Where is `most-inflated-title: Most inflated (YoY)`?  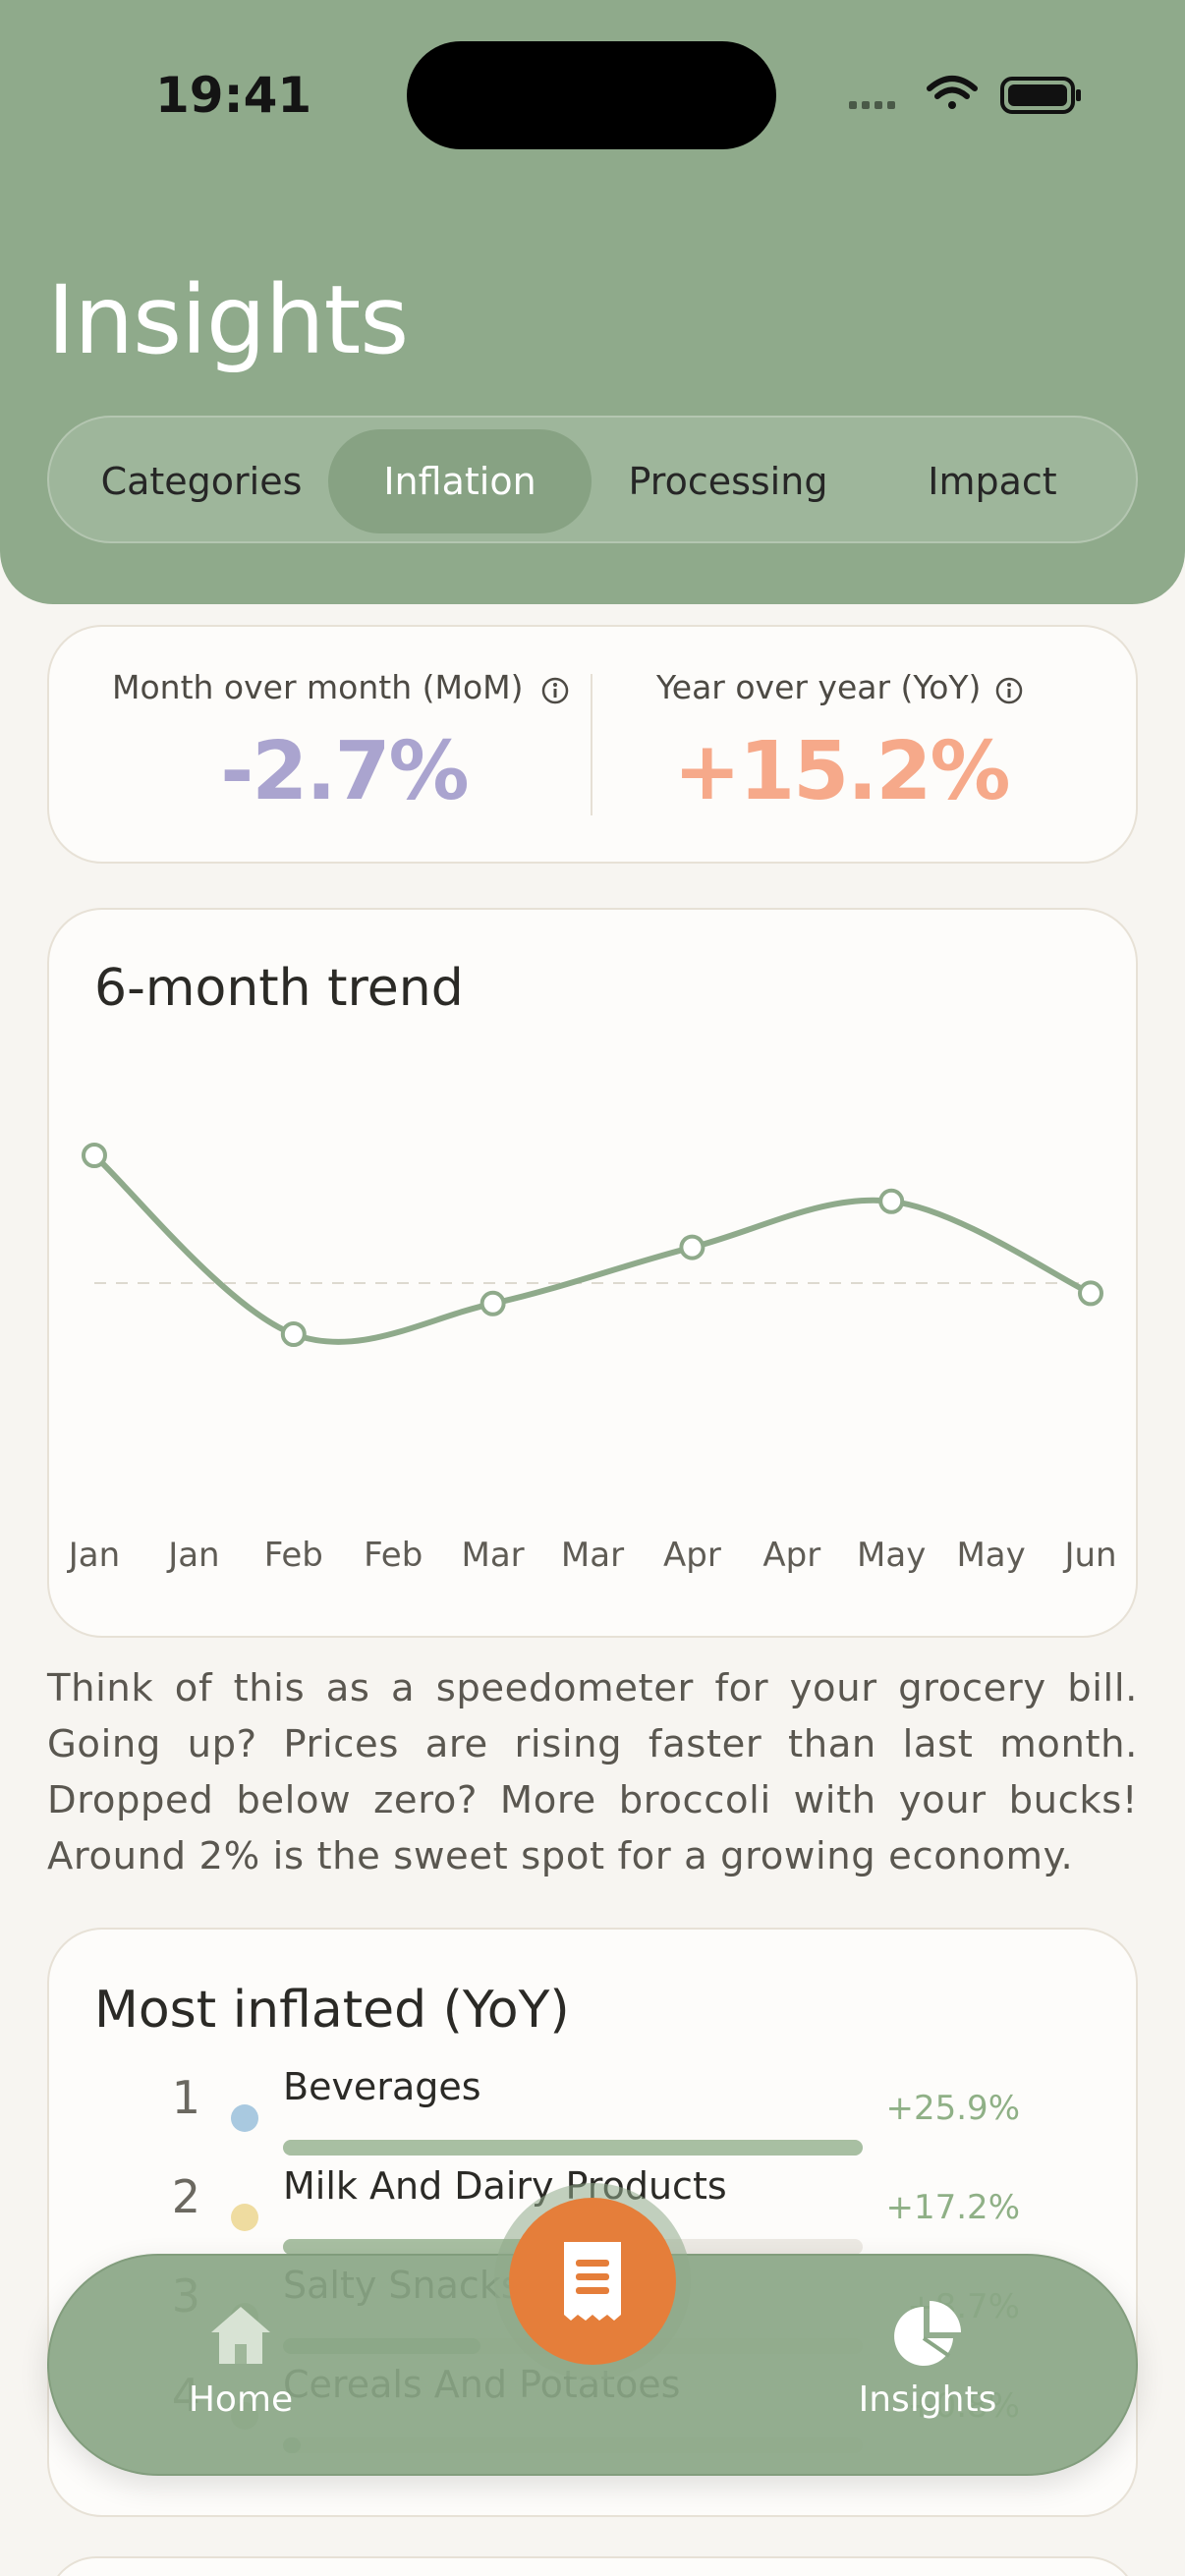 most-inflated-title: Most inflated (YoY) is located at coordinates (332, 2010).